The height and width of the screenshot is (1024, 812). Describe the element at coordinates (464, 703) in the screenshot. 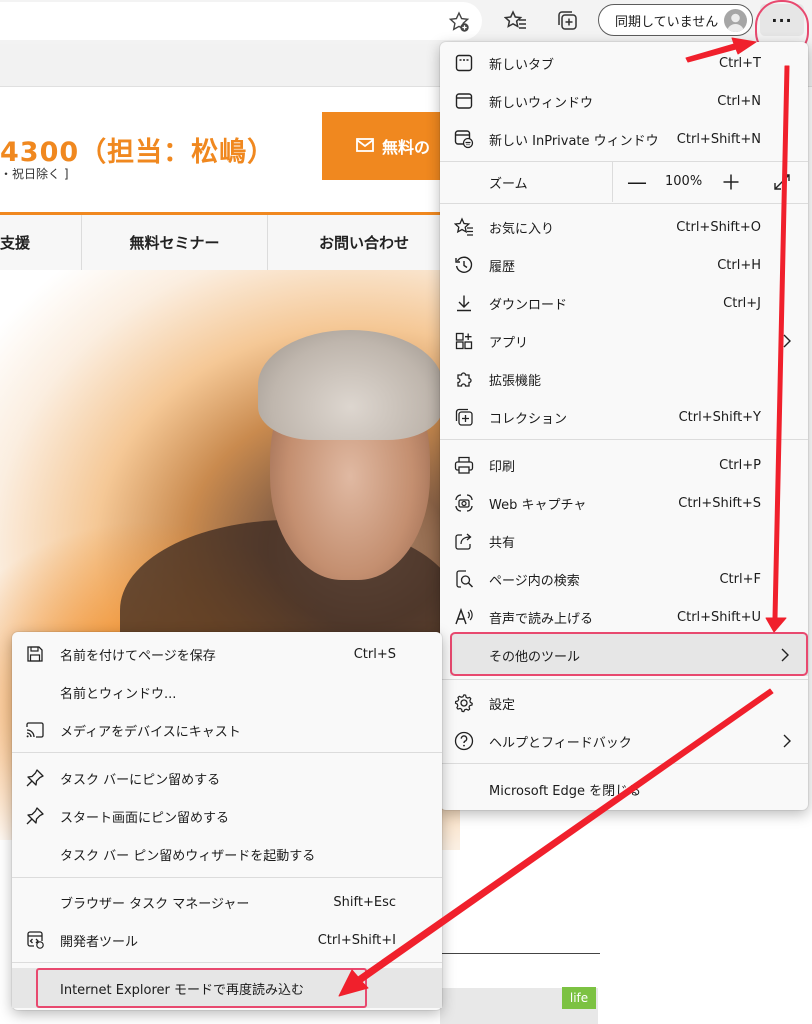

I see `settings-icon` at that location.